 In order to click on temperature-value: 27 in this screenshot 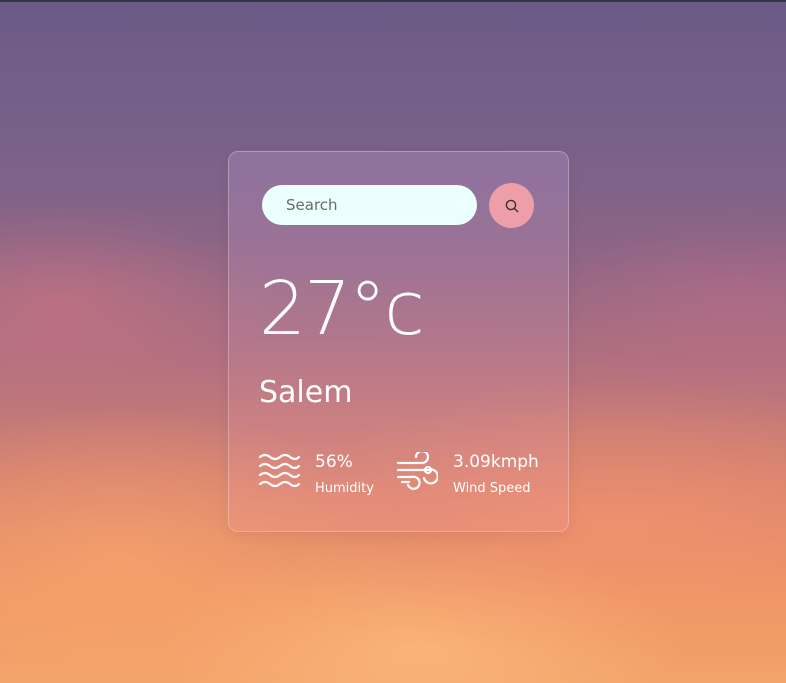, I will do `click(305, 309)`.